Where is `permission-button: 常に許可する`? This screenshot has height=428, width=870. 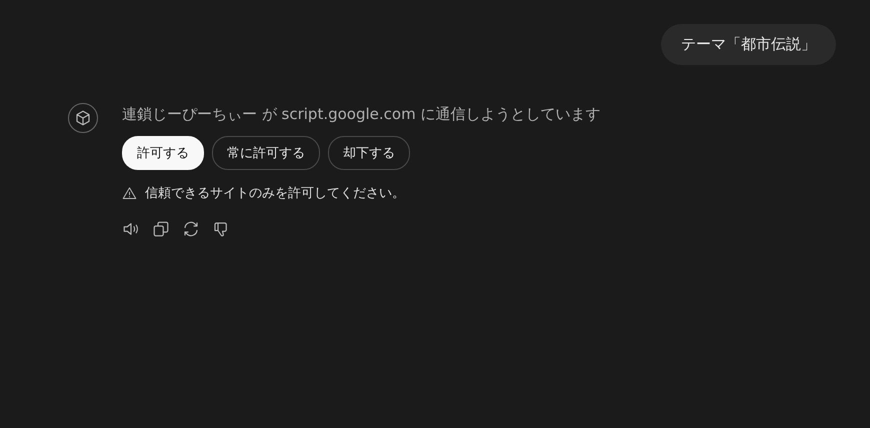
permission-button: 常に許可する is located at coordinates (266, 153).